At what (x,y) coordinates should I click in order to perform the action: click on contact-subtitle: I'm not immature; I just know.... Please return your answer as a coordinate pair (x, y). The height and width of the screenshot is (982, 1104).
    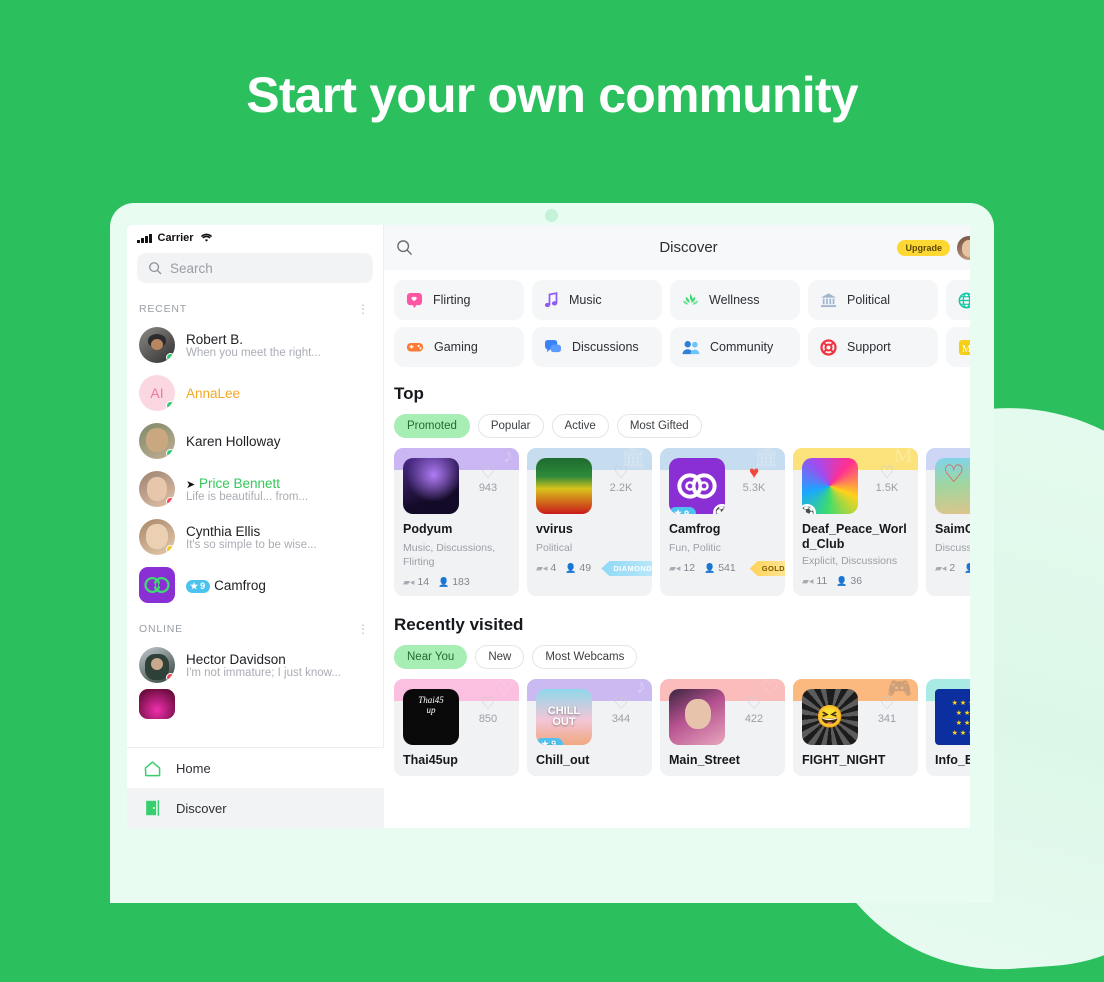
    Looking at the image, I should click on (263, 672).